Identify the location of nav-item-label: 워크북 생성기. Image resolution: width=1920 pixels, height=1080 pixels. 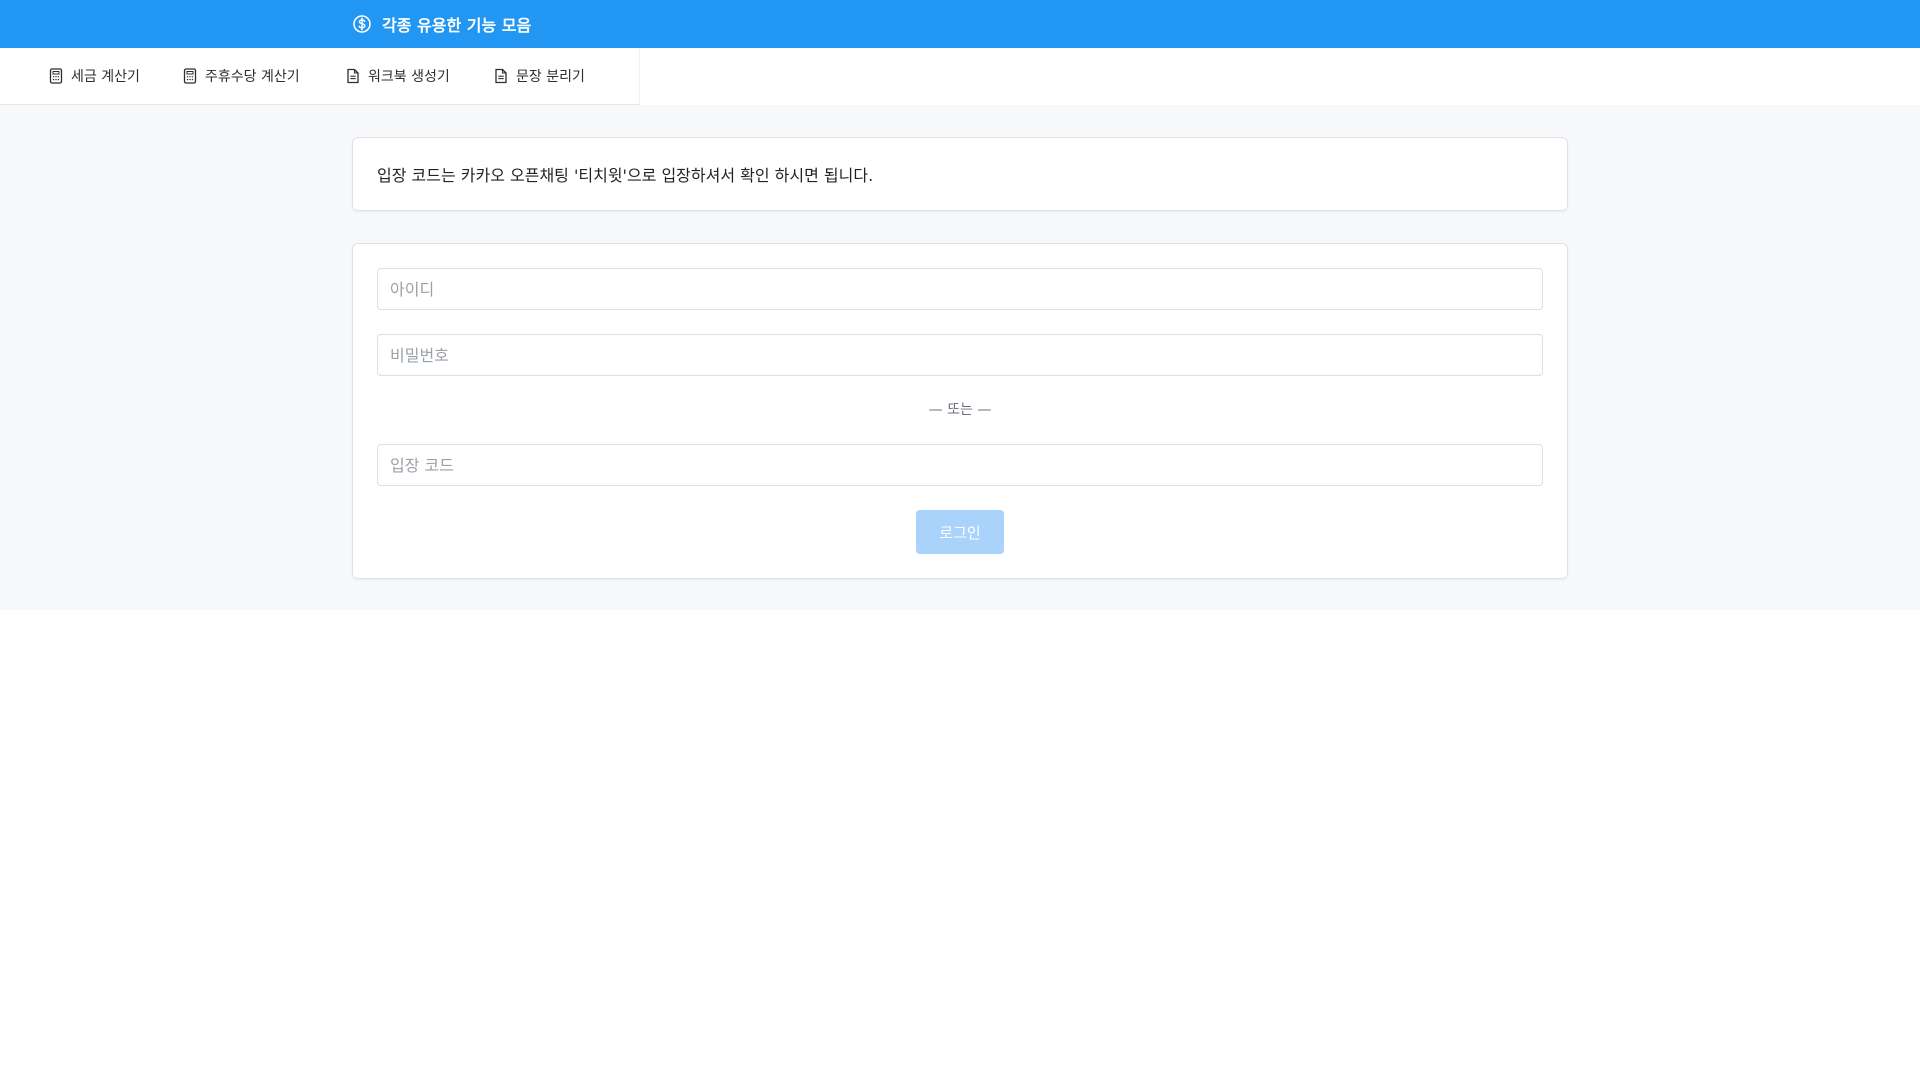
(409, 77).